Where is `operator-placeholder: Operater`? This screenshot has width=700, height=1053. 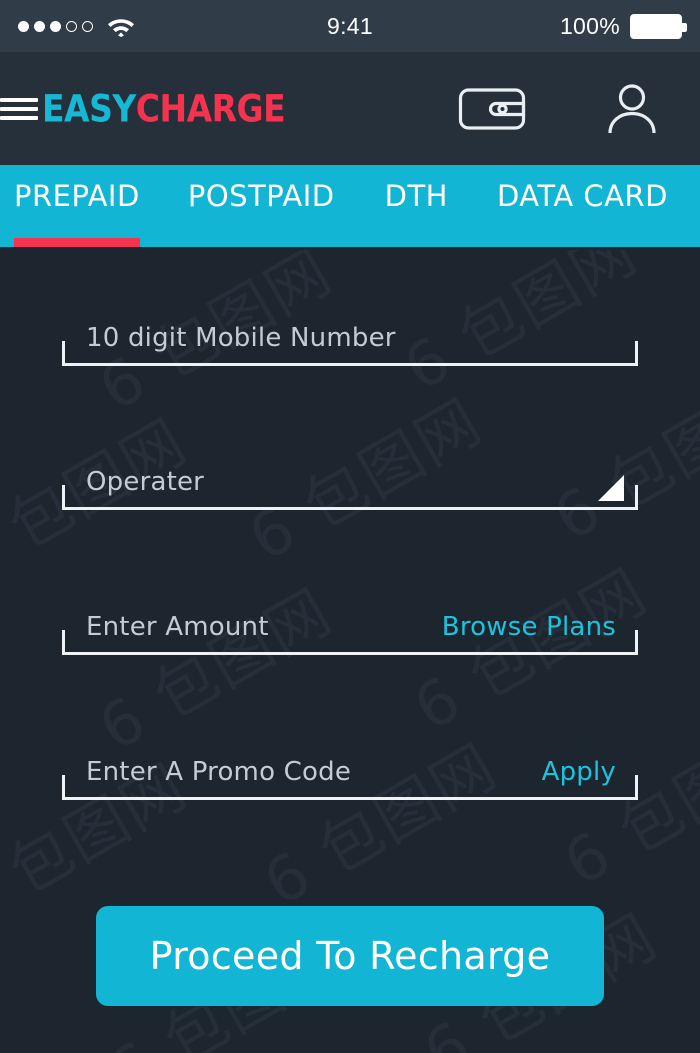 operator-placeholder: Operater is located at coordinates (145, 482).